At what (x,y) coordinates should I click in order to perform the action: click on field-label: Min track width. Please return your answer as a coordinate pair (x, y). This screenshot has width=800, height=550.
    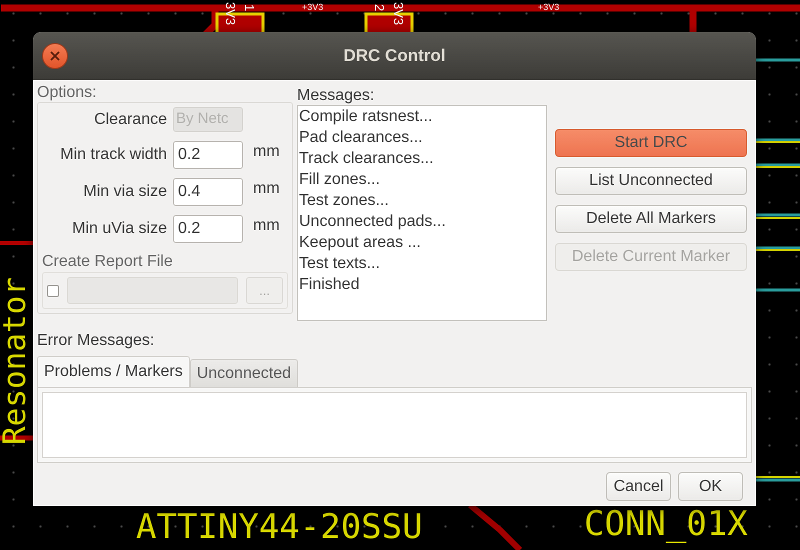
    Looking at the image, I should click on (113, 155).